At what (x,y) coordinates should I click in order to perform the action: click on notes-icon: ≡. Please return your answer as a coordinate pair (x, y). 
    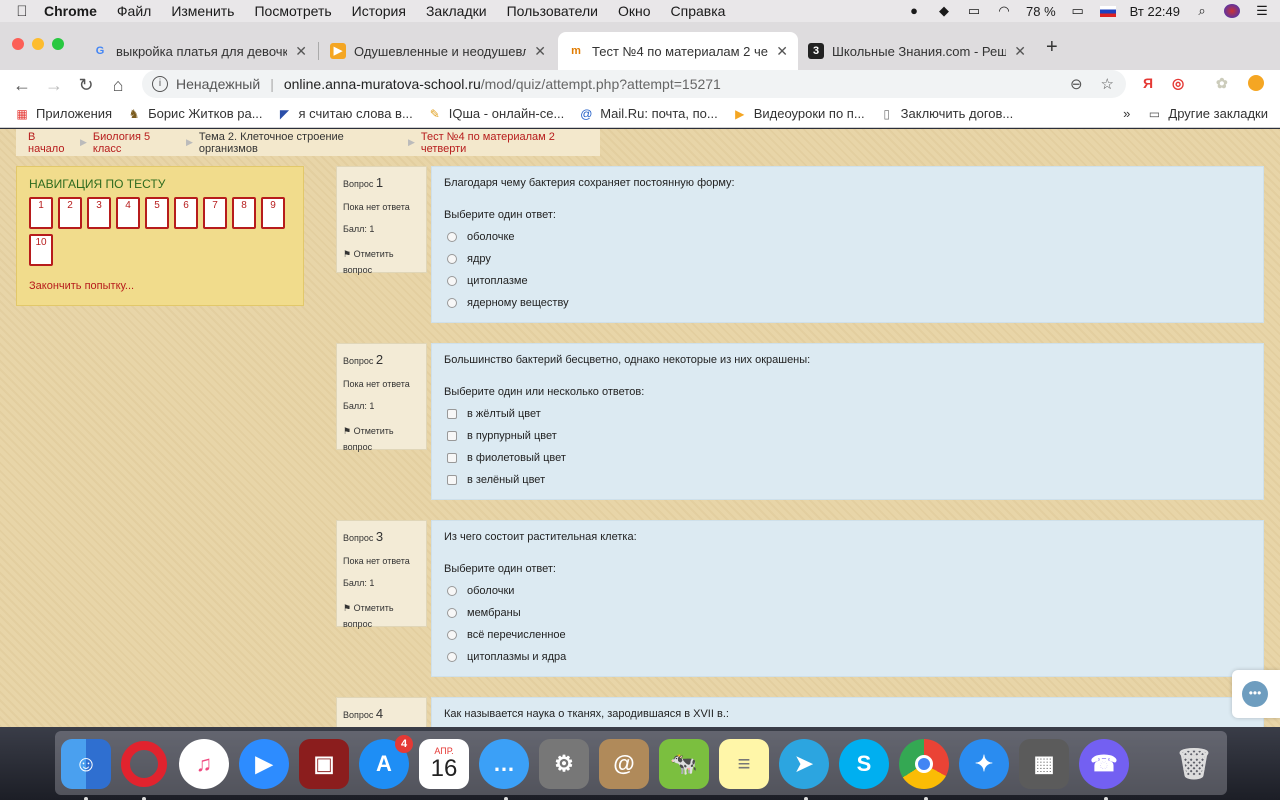
    Looking at the image, I should click on (744, 764).